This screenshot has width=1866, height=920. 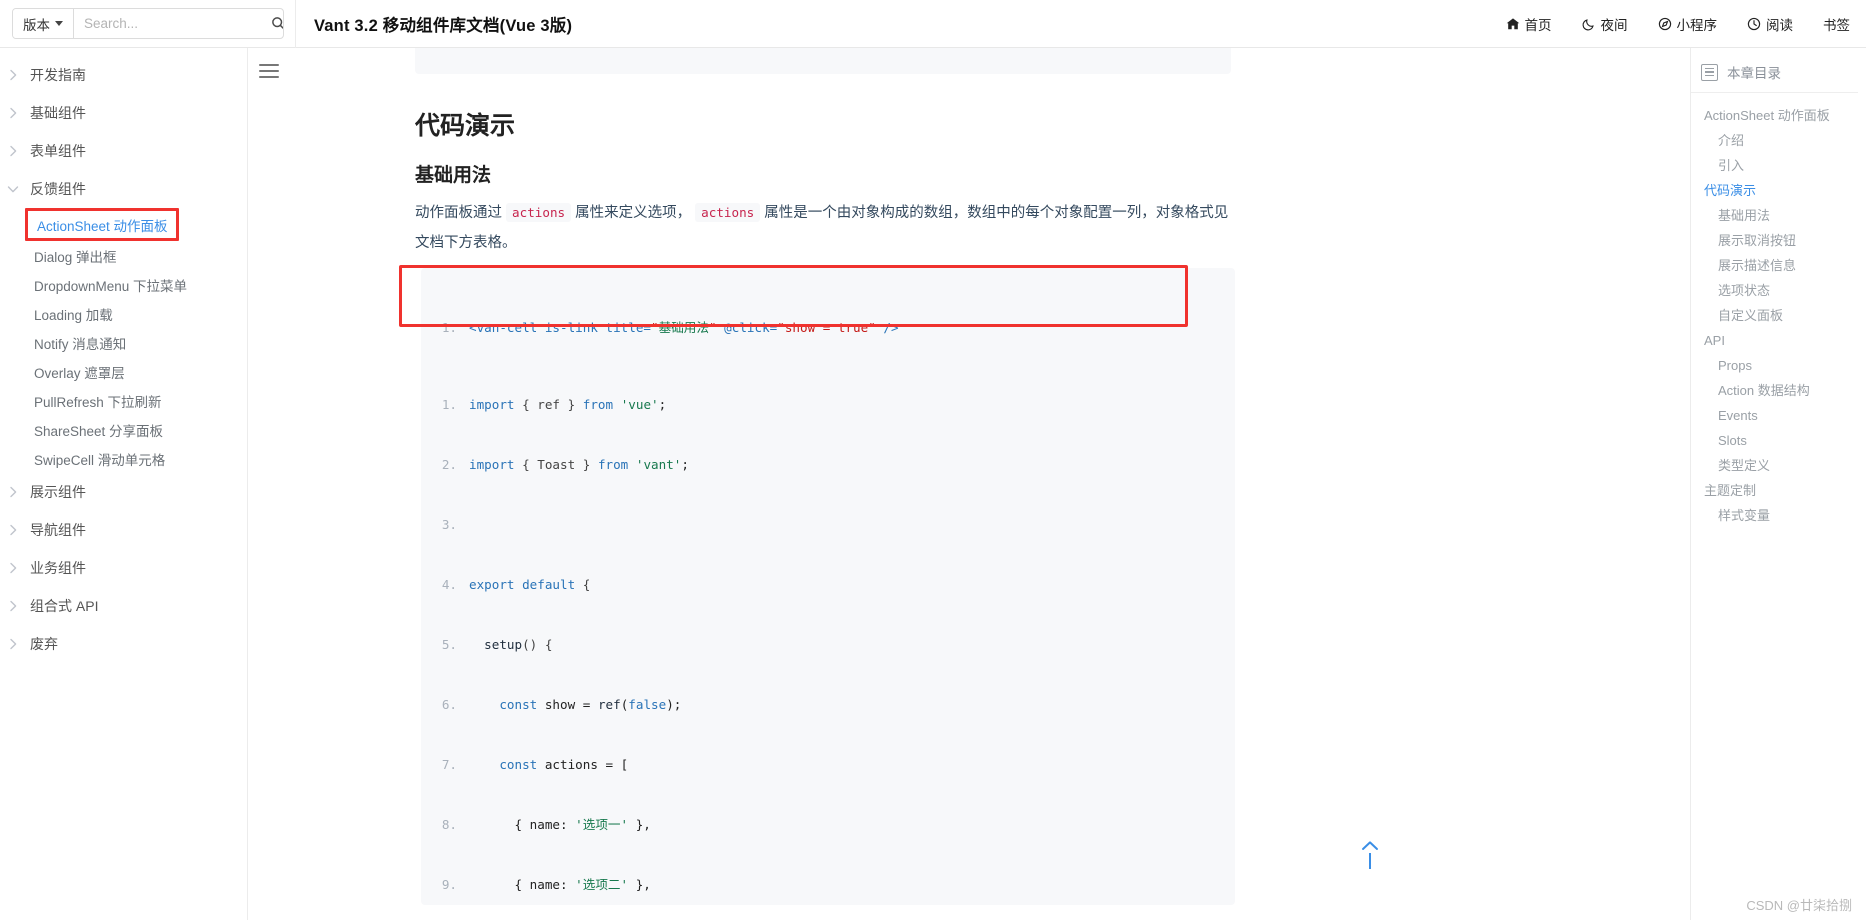 What do you see at coordinates (828, 765) in the screenshot?
I see `code-line: 7. const actions = [` at bounding box center [828, 765].